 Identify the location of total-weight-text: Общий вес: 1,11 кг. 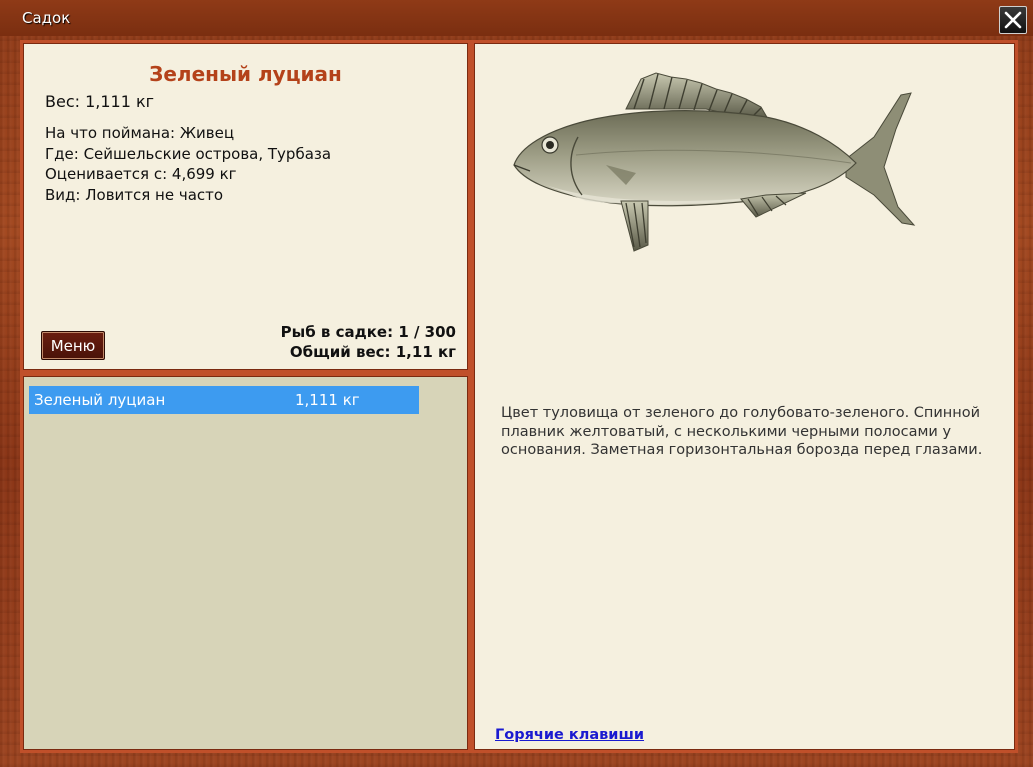
(372, 352).